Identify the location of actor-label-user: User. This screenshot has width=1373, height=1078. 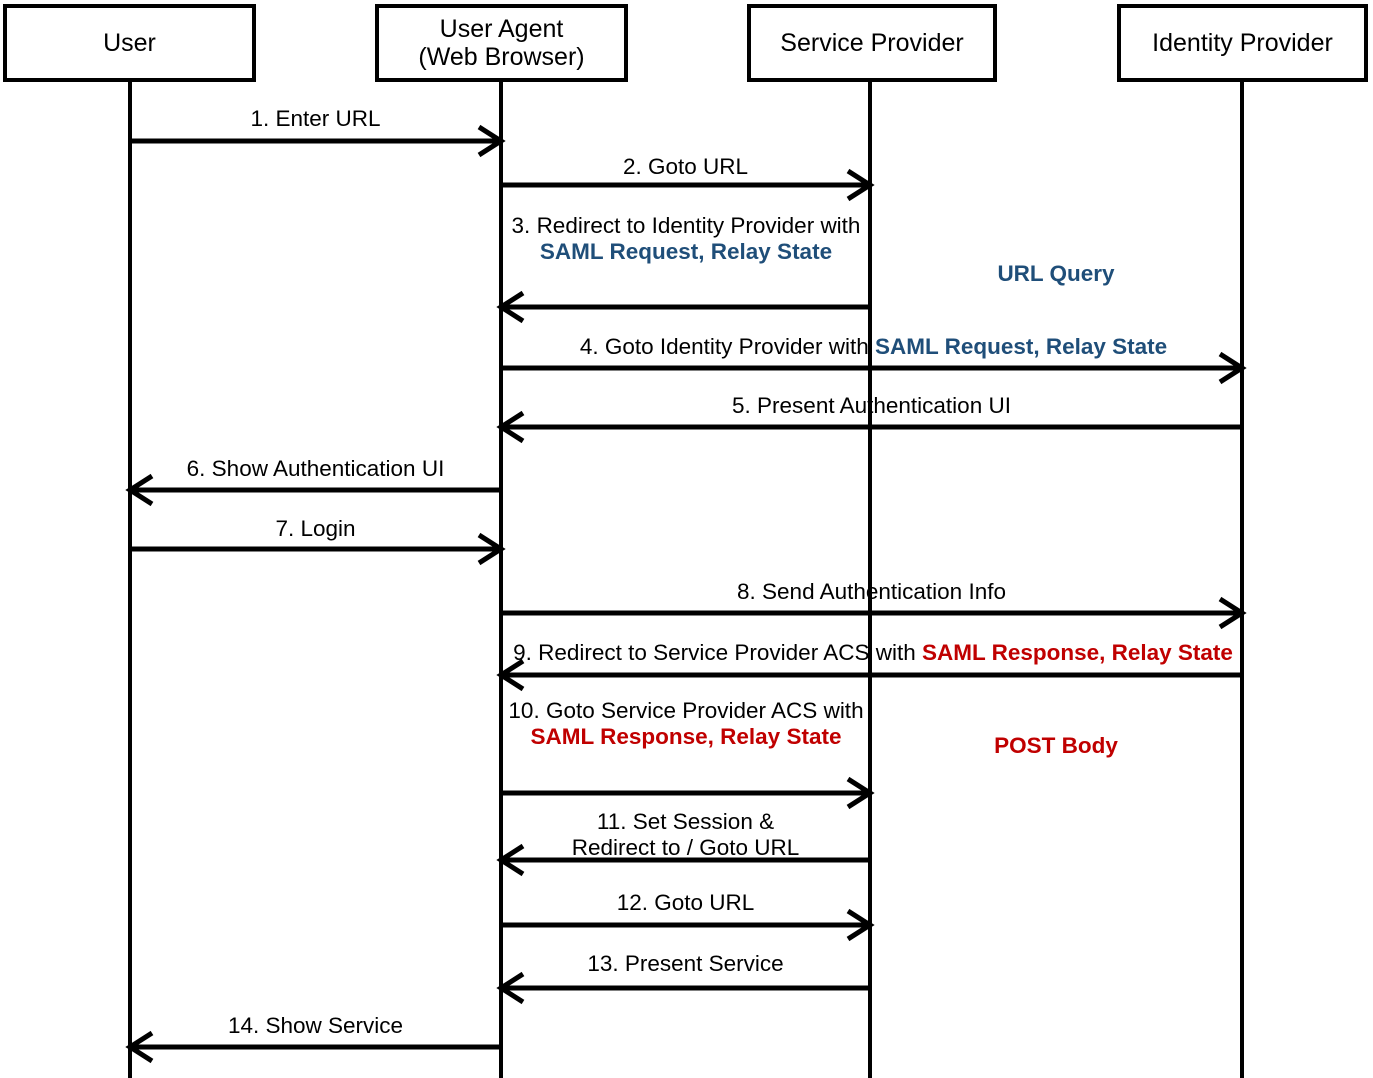
(129, 43).